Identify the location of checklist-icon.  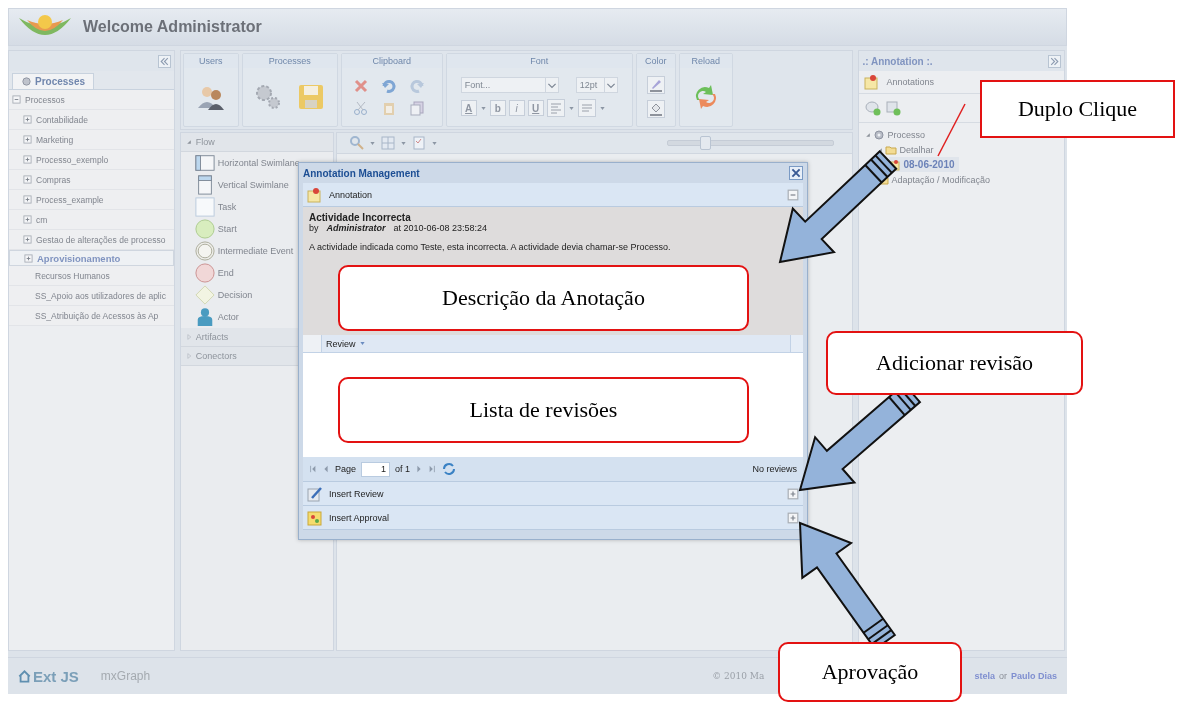
(418, 143).